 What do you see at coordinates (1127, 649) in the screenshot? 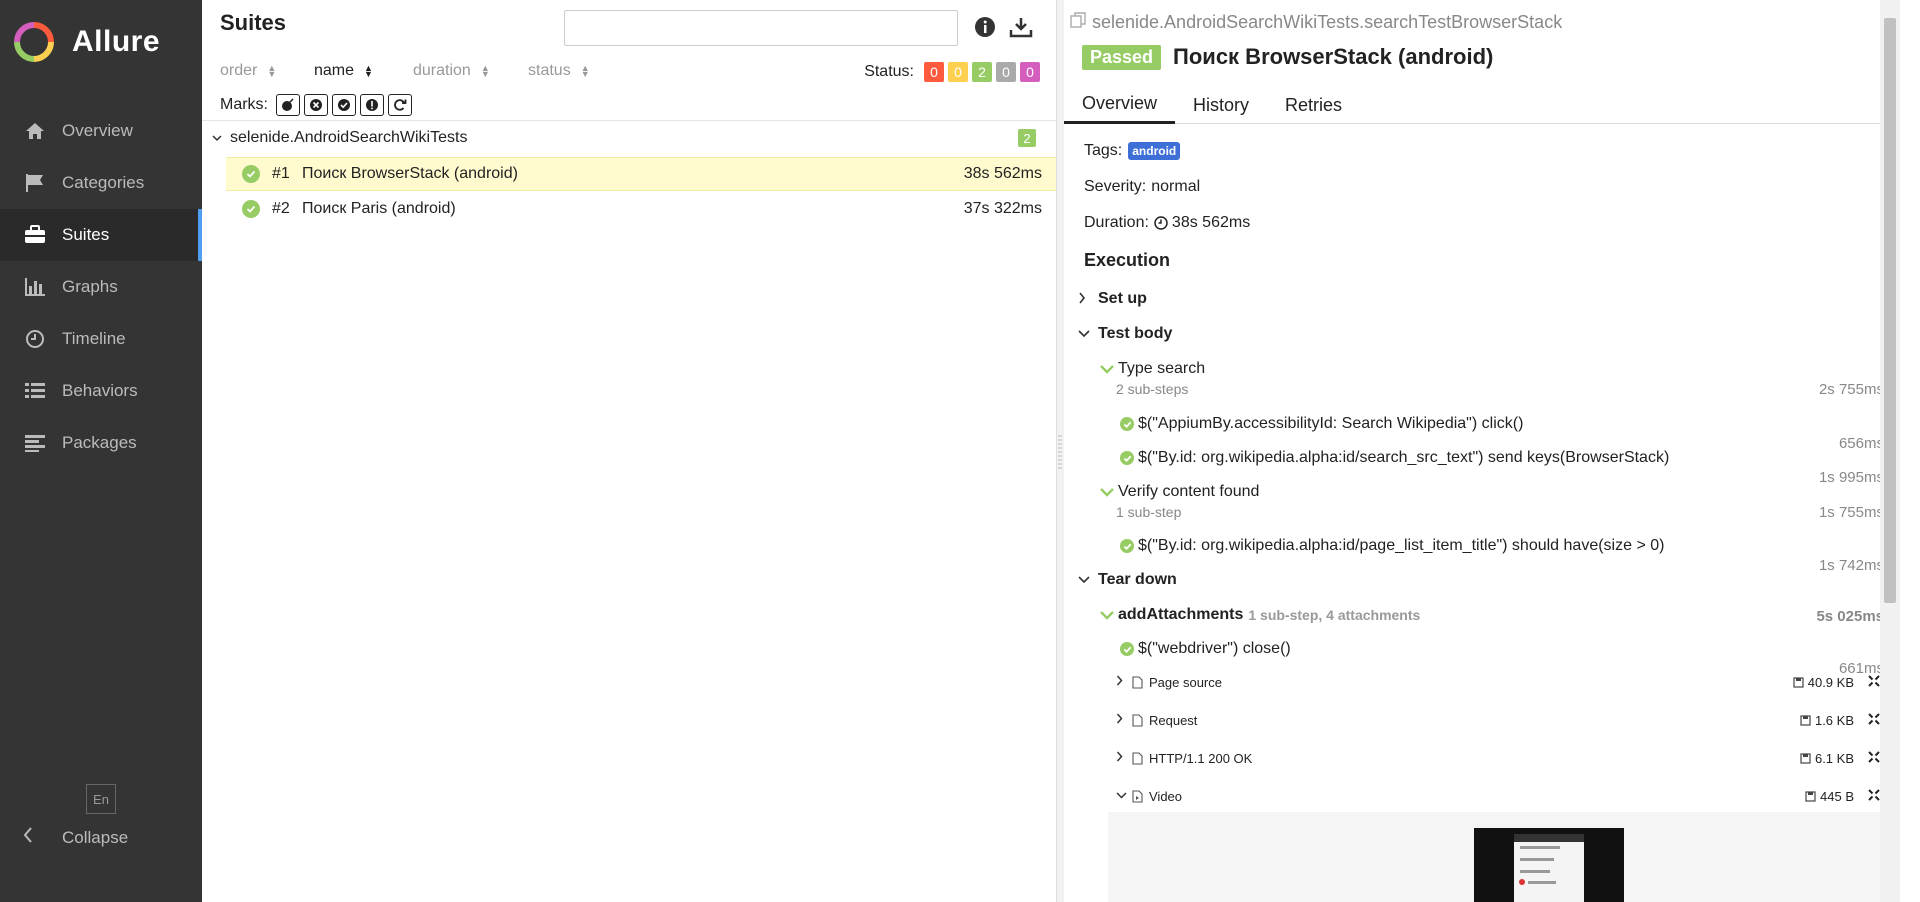
I see `passed-status-icon` at bounding box center [1127, 649].